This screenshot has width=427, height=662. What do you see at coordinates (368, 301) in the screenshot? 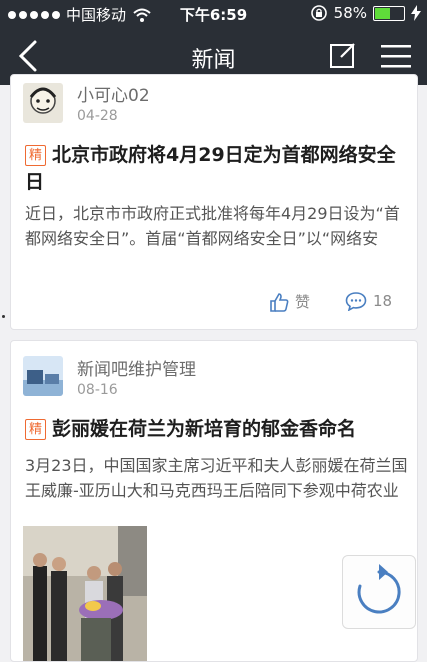
I see `comment-button: 18` at bounding box center [368, 301].